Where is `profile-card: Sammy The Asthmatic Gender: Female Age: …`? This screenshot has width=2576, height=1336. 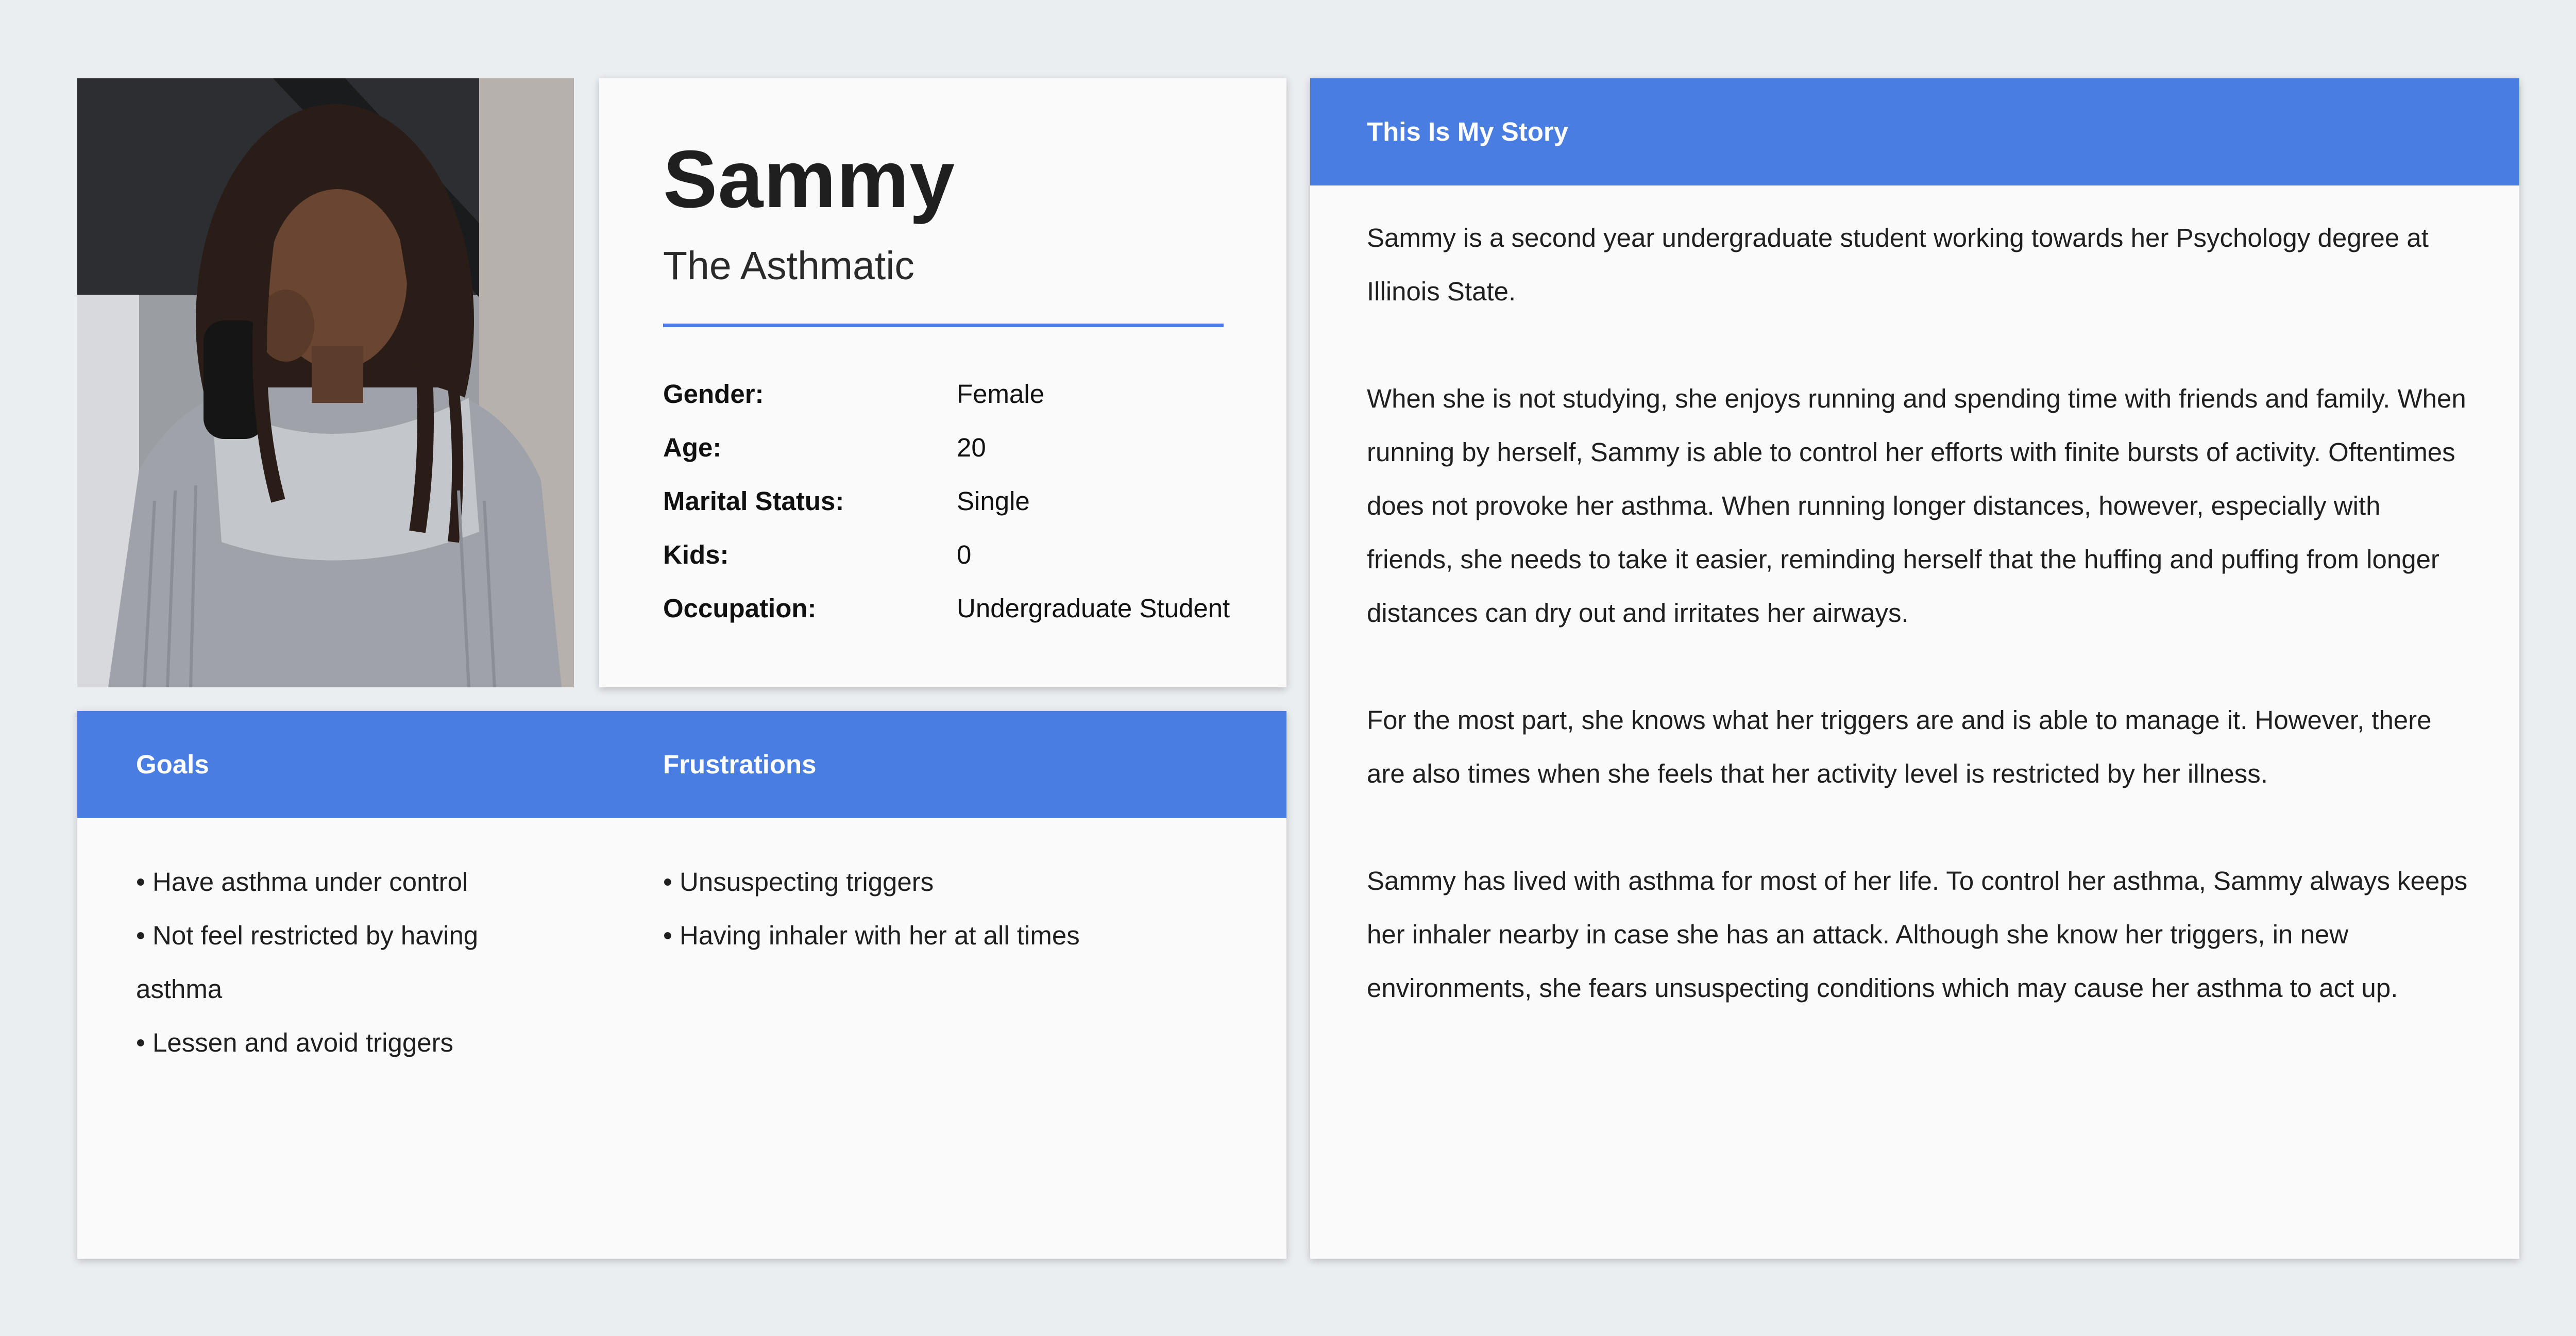 profile-card: Sammy The Asthmatic Gender: Female Age: … is located at coordinates (942, 382).